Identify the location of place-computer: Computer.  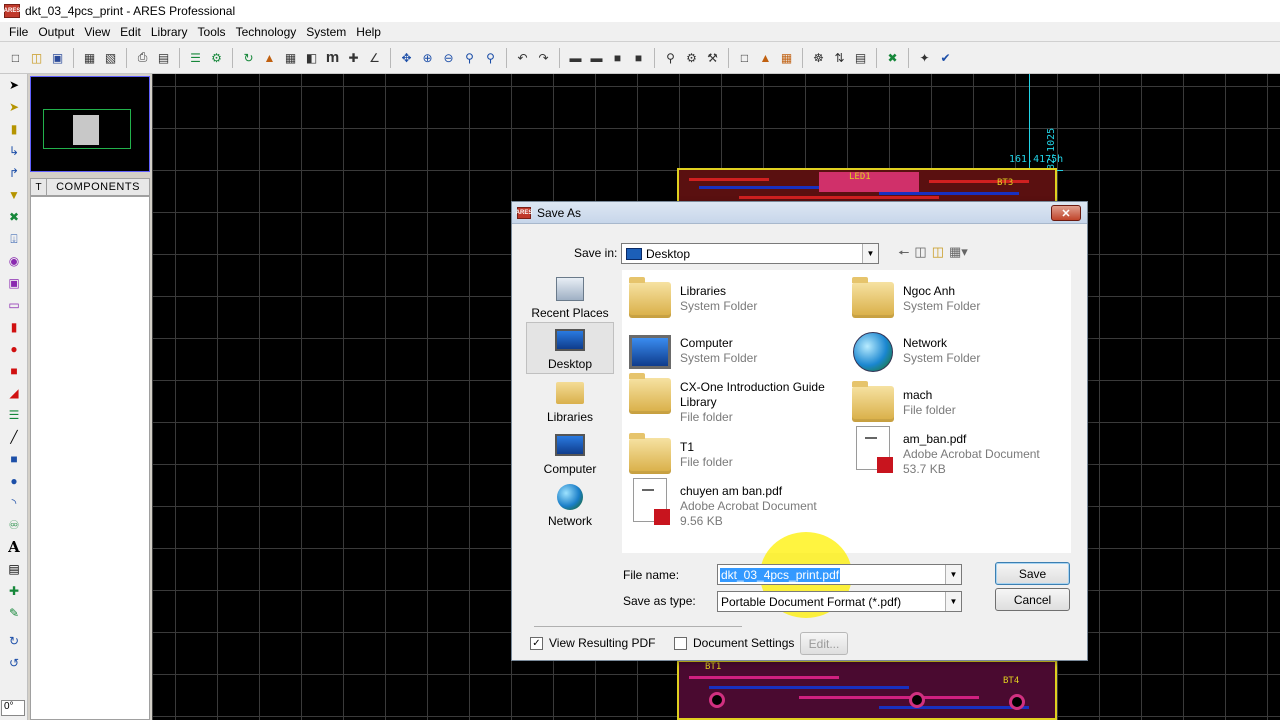
(570, 452).